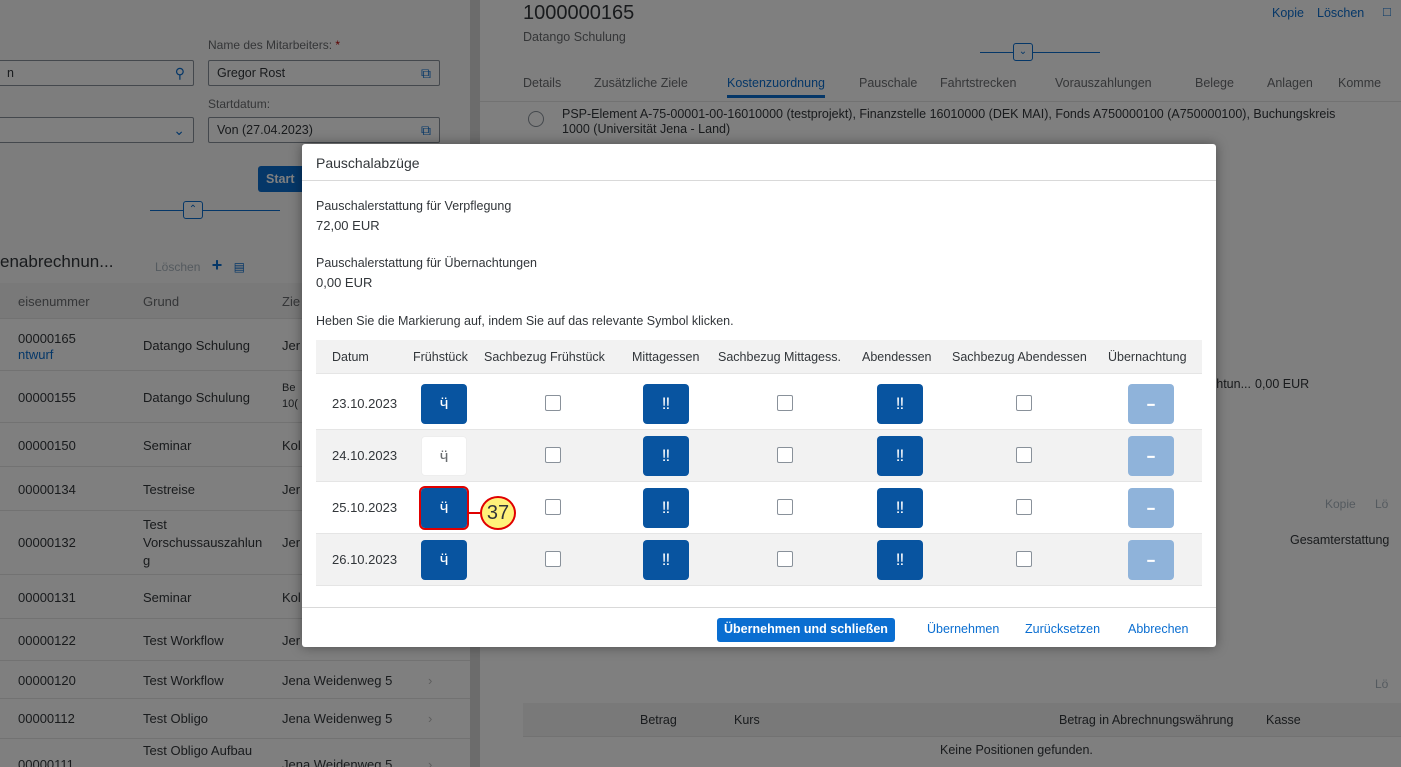 This screenshot has width=1401, height=767. Describe the element at coordinates (365, 507) in the screenshot. I see `row-date: 25.10.2023` at that location.